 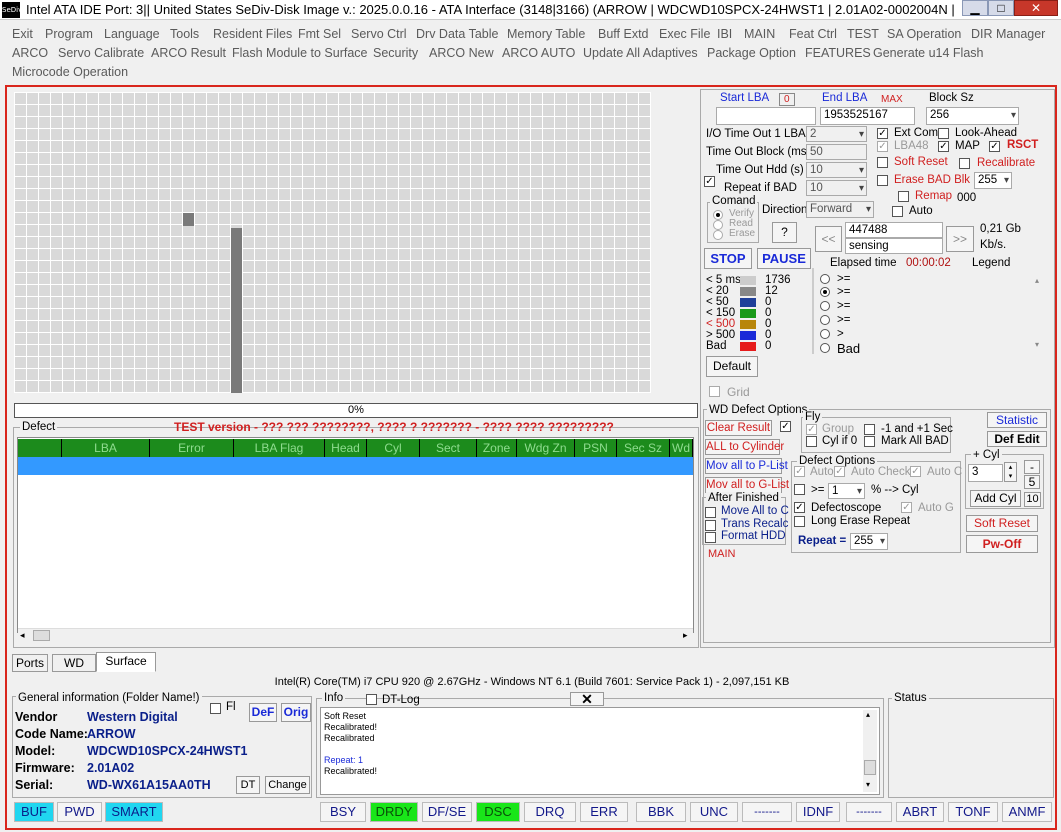 What do you see at coordinates (718, 215) in the screenshot?
I see `verify-radio` at bounding box center [718, 215].